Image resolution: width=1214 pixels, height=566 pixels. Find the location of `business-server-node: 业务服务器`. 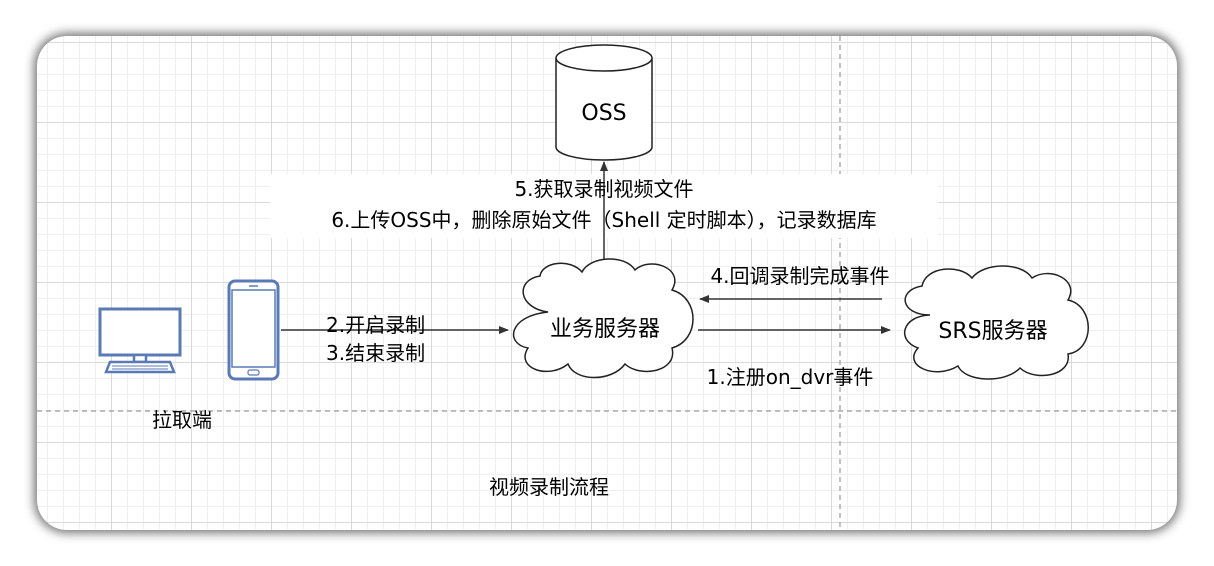

business-server-node: 业务服务器 is located at coordinates (603, 318).